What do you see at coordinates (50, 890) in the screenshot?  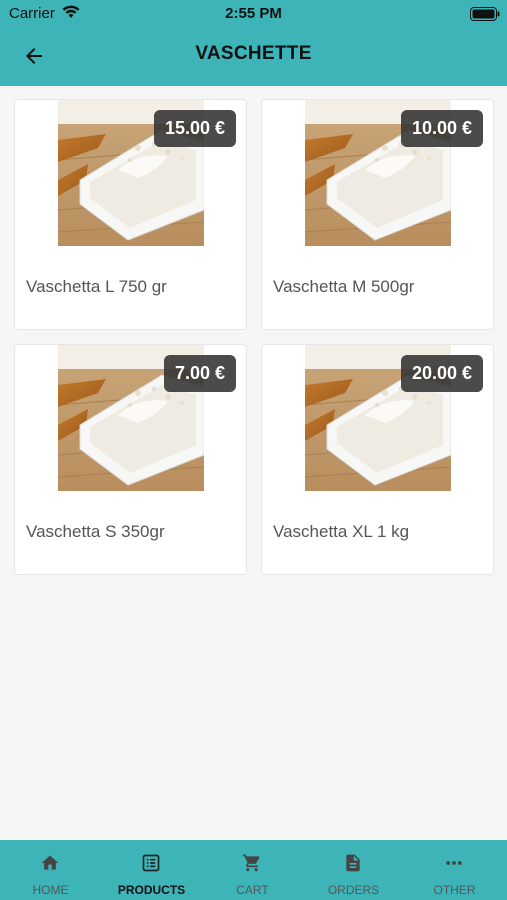 I see `tab-home-label: HOME` at bounding box center [50, 890].